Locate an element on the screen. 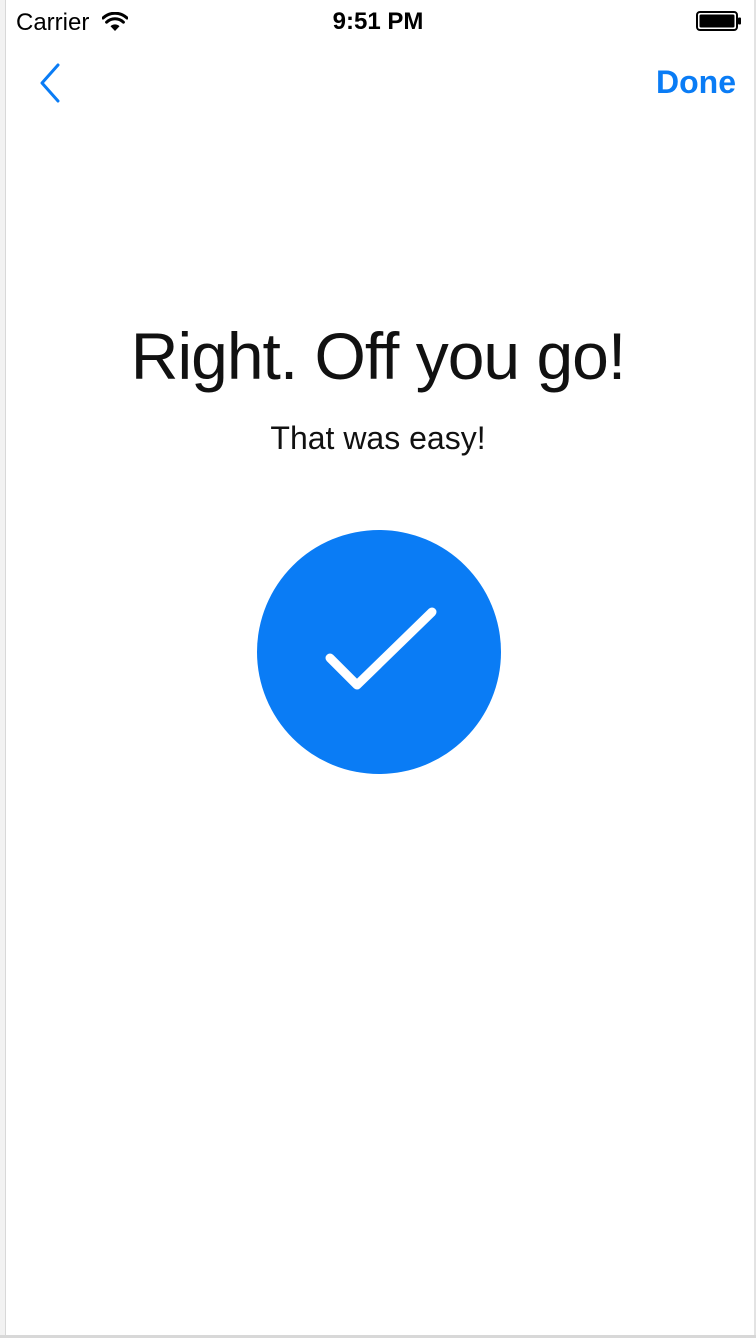 The image size is (756, 1338). status-time: 9:51 PM is located at coordinates (378, 21).